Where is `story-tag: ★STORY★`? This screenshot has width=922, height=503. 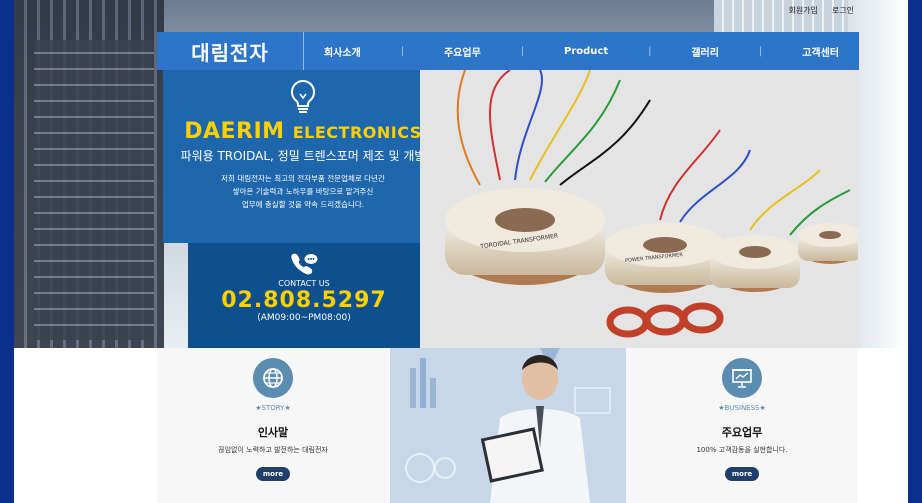
story-tag: ★STORY★ is located at coordinates (273, 408).